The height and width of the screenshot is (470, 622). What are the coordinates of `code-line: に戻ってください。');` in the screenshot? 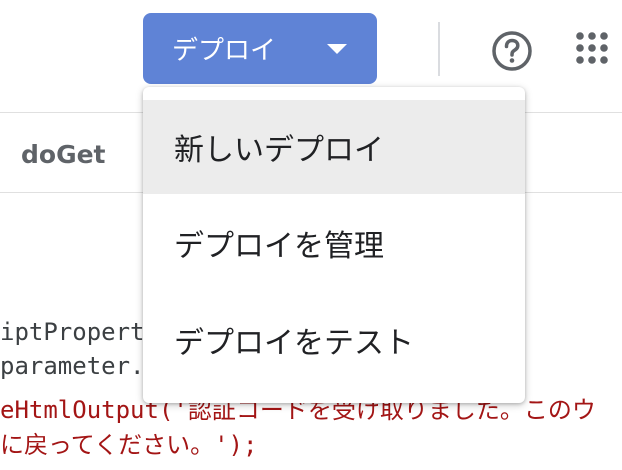 It's located at (129, 445).